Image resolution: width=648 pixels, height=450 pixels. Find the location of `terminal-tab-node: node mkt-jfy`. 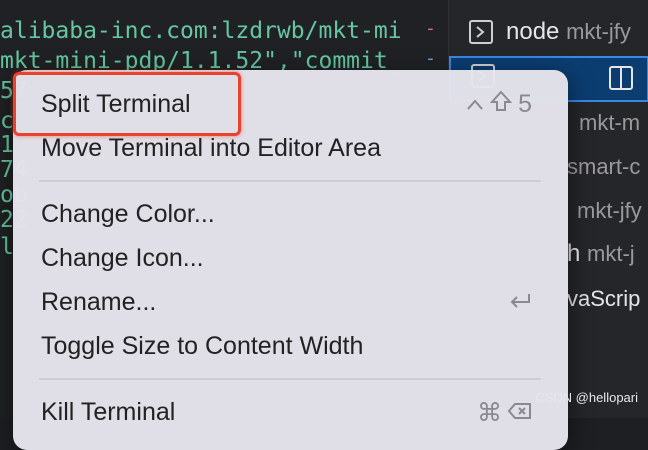

terminal-tab-node: node mkt-jfy is located at coordinates (548, 34).